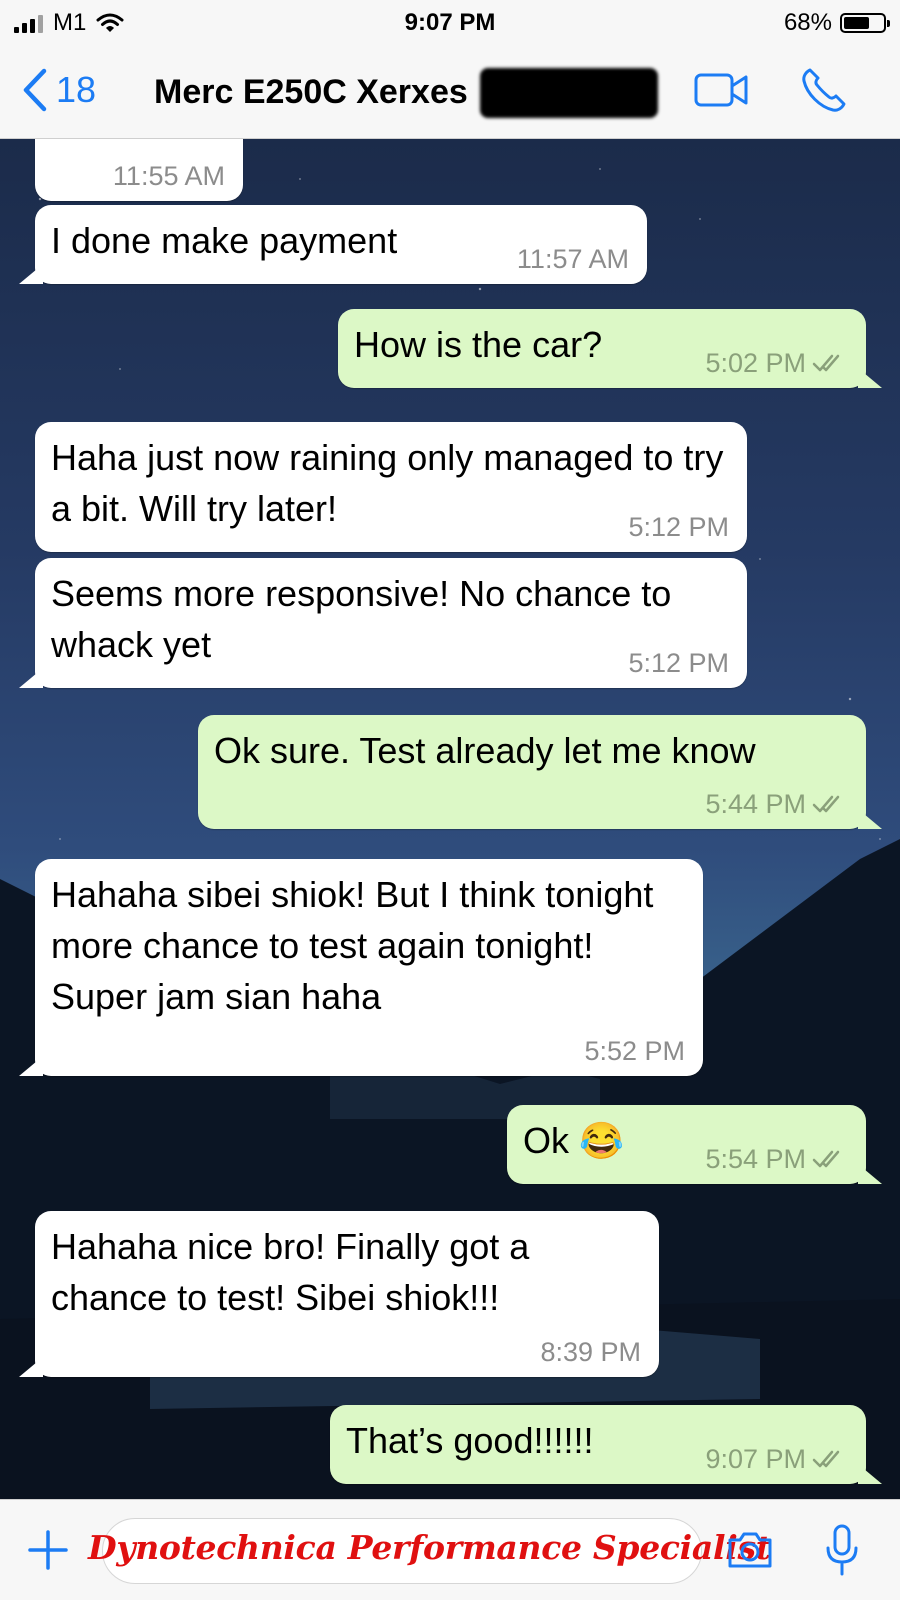 This screenshot has width=900, height=1600. Describe the element at coordinates (35, 90) in the screenshot. I see `back-chevron-icon` at that location.